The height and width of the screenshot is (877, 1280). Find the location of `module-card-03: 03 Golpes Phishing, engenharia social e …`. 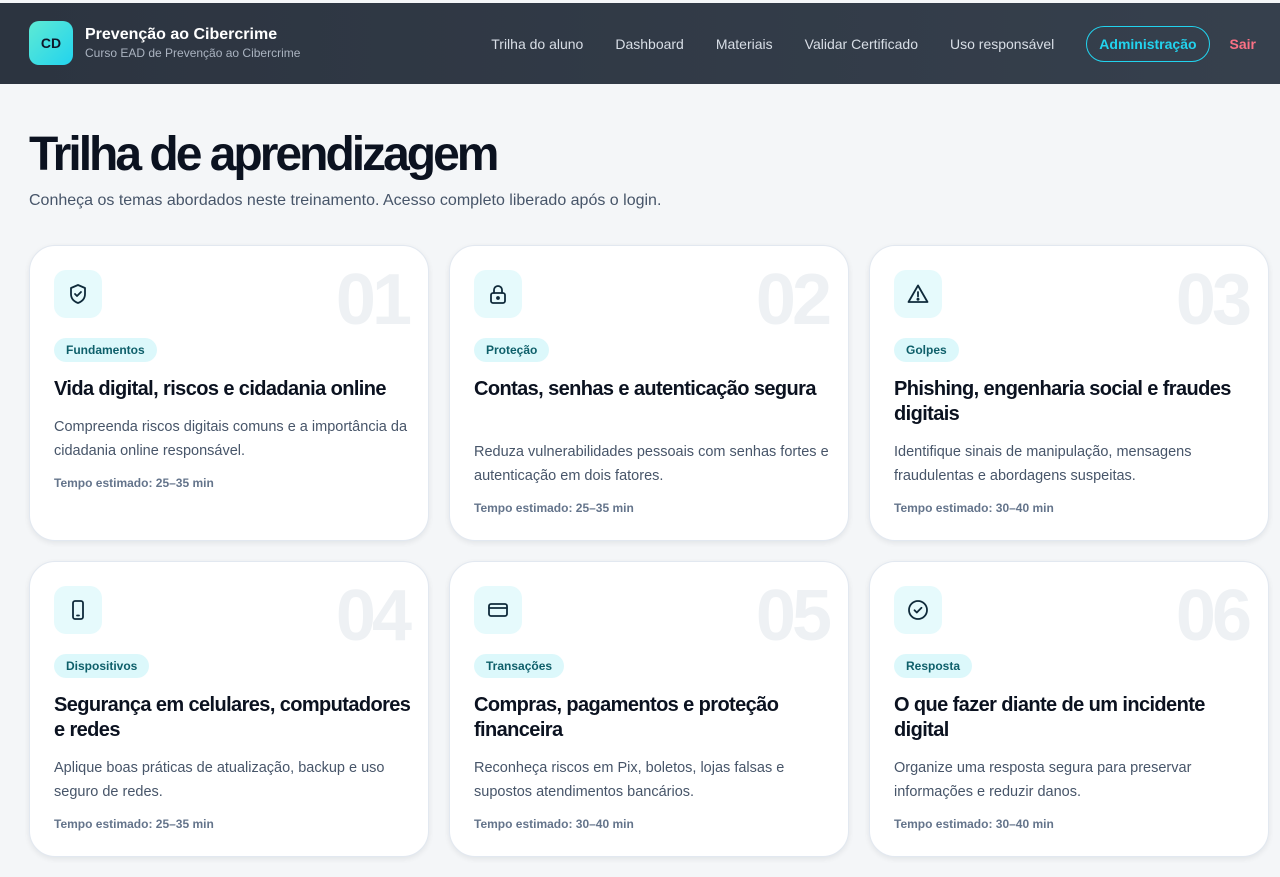

module-card-03: 03 Golpes Phishing, engenharia social e … is located at coordinates (1069, 393).